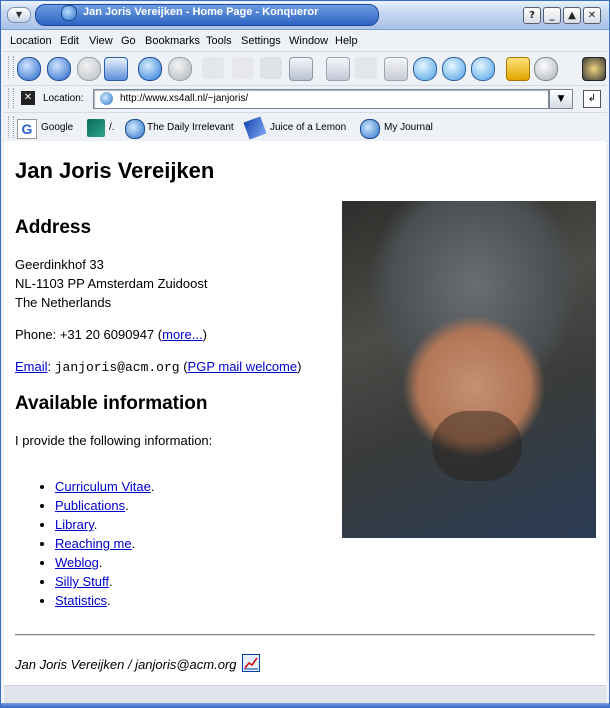 The height and width of the screenshot is (708, 610). Describe the element at coordinates (298, 128) in the screenshot. I see `bookmark-juice-of-a-lemon: Juice of a Lemon` at that location.